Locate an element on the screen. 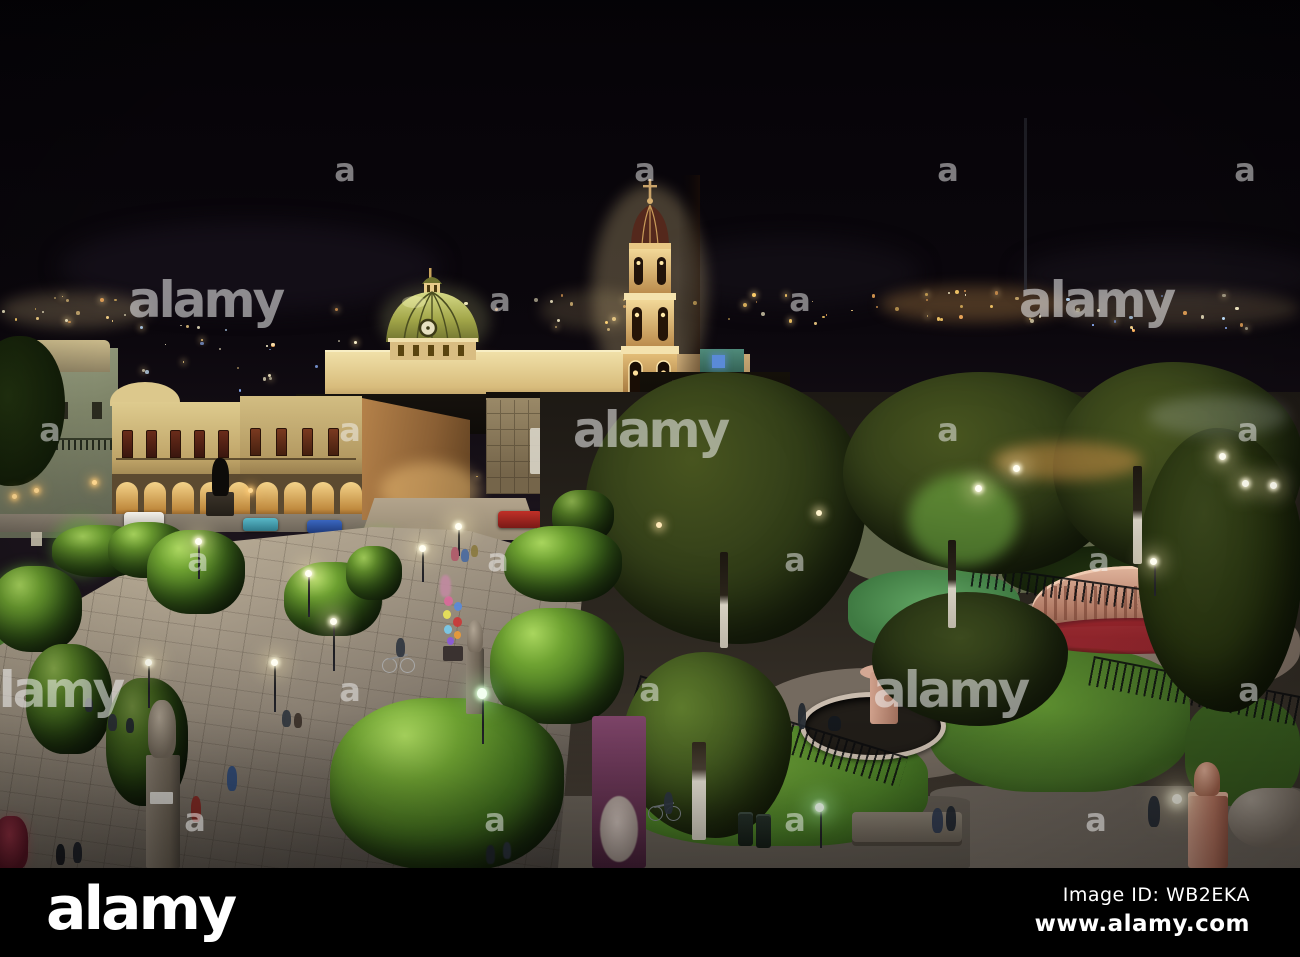 This screenshot has width=1300, height=957. stone-bench-curved is located at coordinates (1264, 818).